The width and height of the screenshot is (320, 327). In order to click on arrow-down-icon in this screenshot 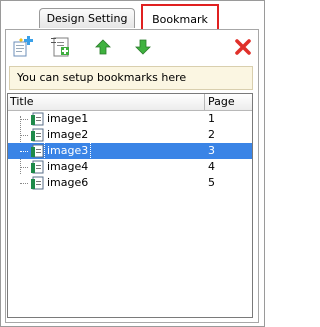, I will do `click(143, 47)`.